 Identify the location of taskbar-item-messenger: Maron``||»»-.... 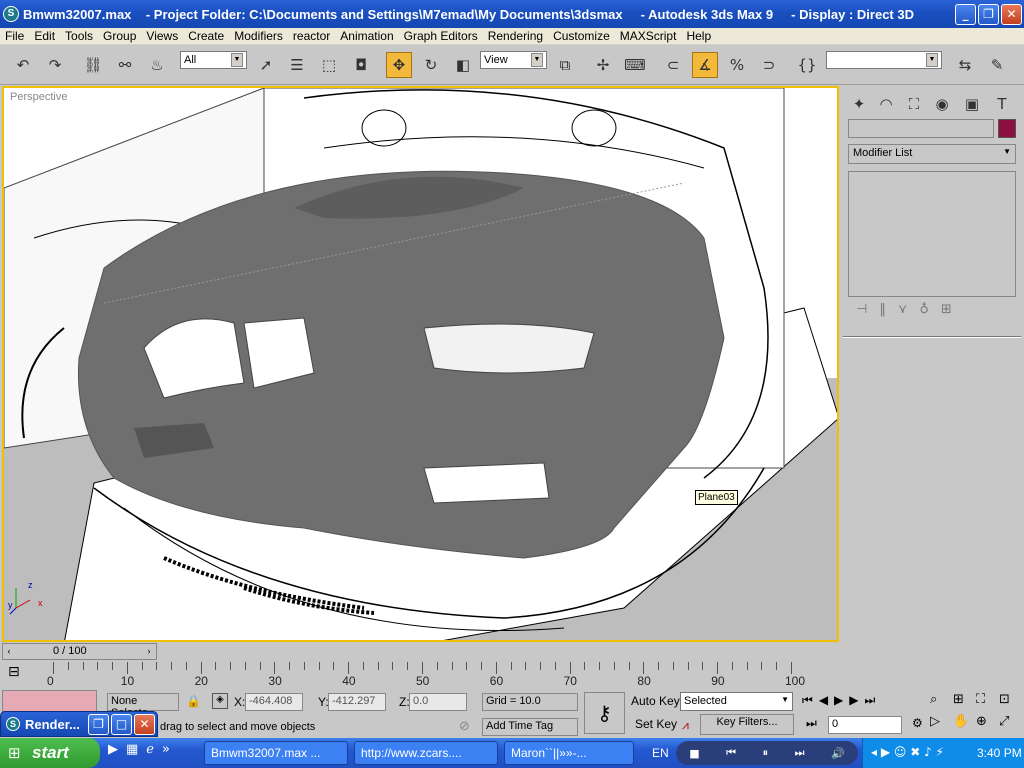
(569, 753).